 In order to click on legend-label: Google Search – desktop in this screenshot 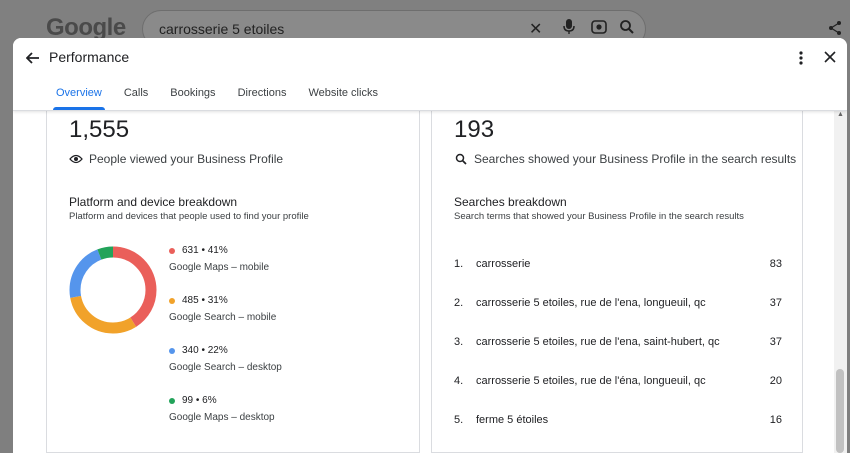, I will do `click(225, 367)`.